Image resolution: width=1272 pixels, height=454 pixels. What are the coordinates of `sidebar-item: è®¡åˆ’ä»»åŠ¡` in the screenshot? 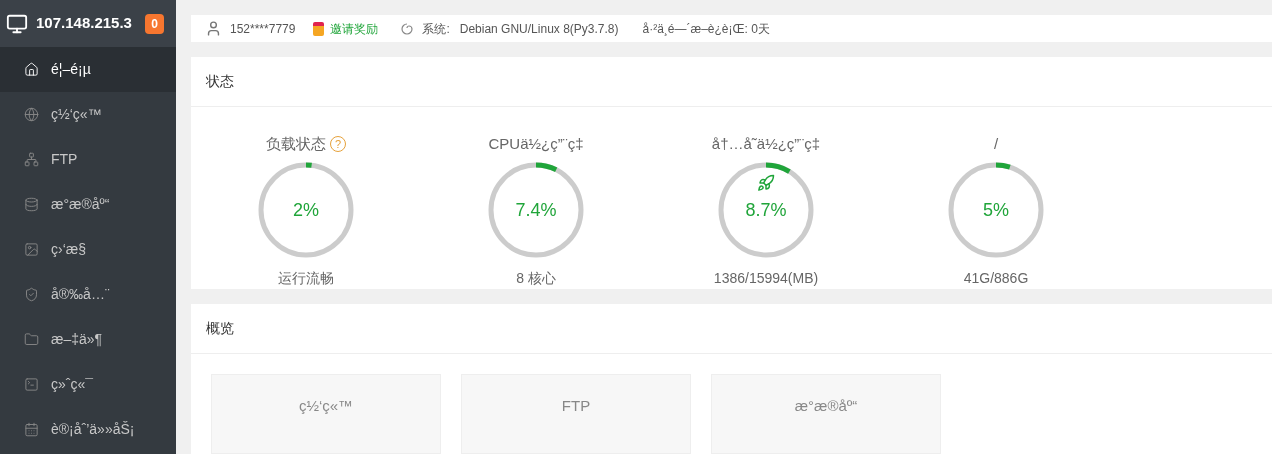 It's located at (88, 429).